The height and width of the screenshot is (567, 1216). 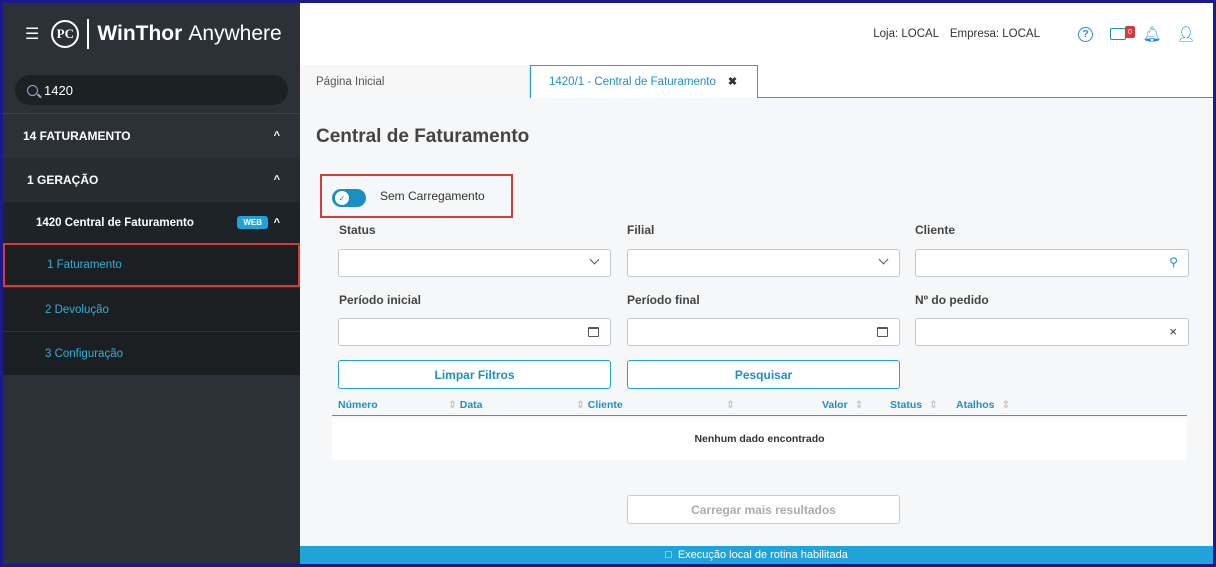 I want to click on store-label: Loja: LOCAL, so click(x=906, y=34).